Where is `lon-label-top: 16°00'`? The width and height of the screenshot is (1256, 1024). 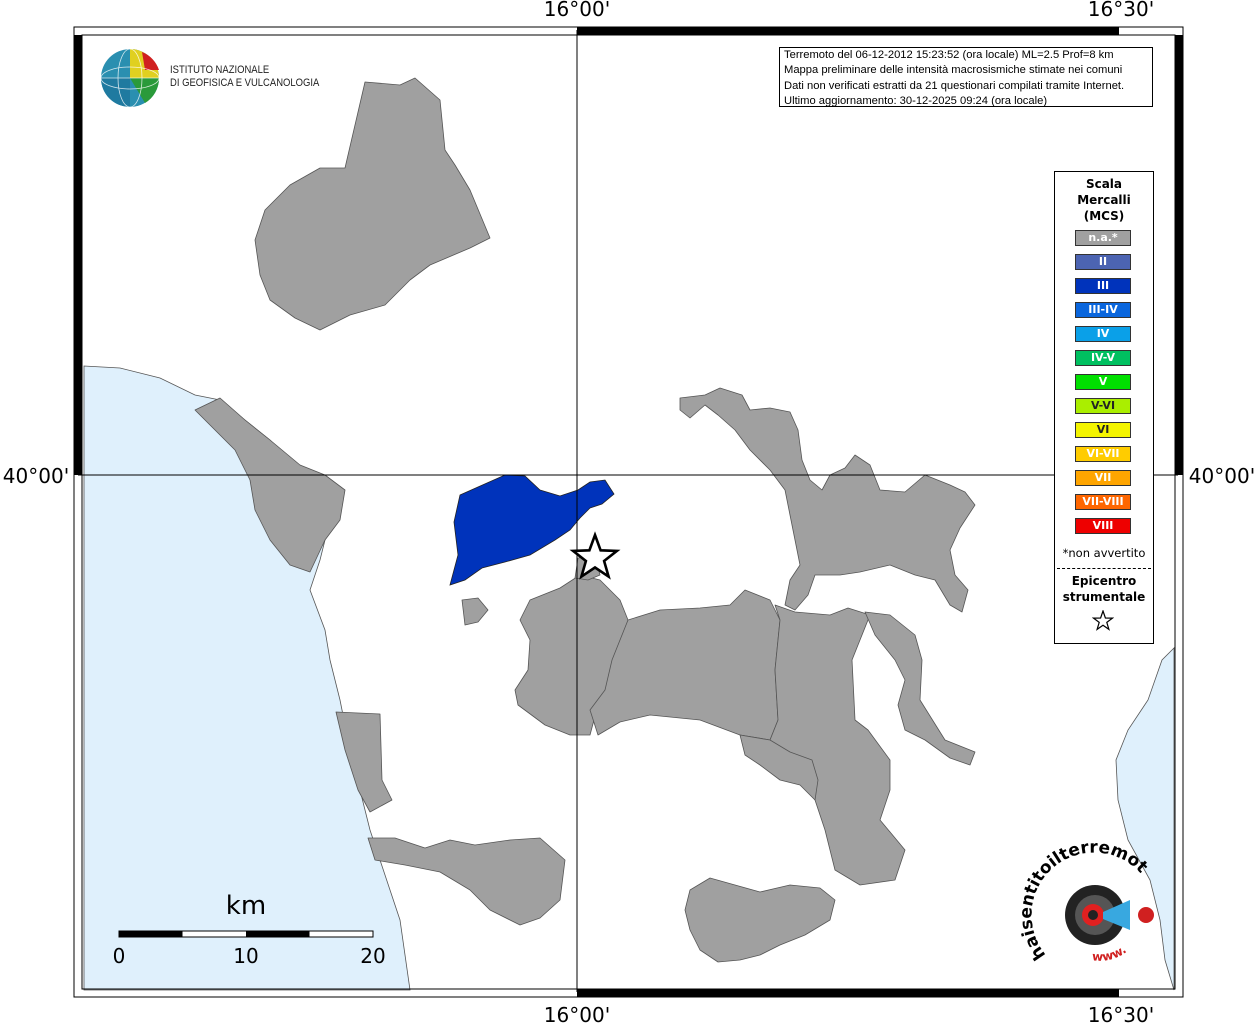
lon-label-top: 16°00' is located at coordinates (577, 10).